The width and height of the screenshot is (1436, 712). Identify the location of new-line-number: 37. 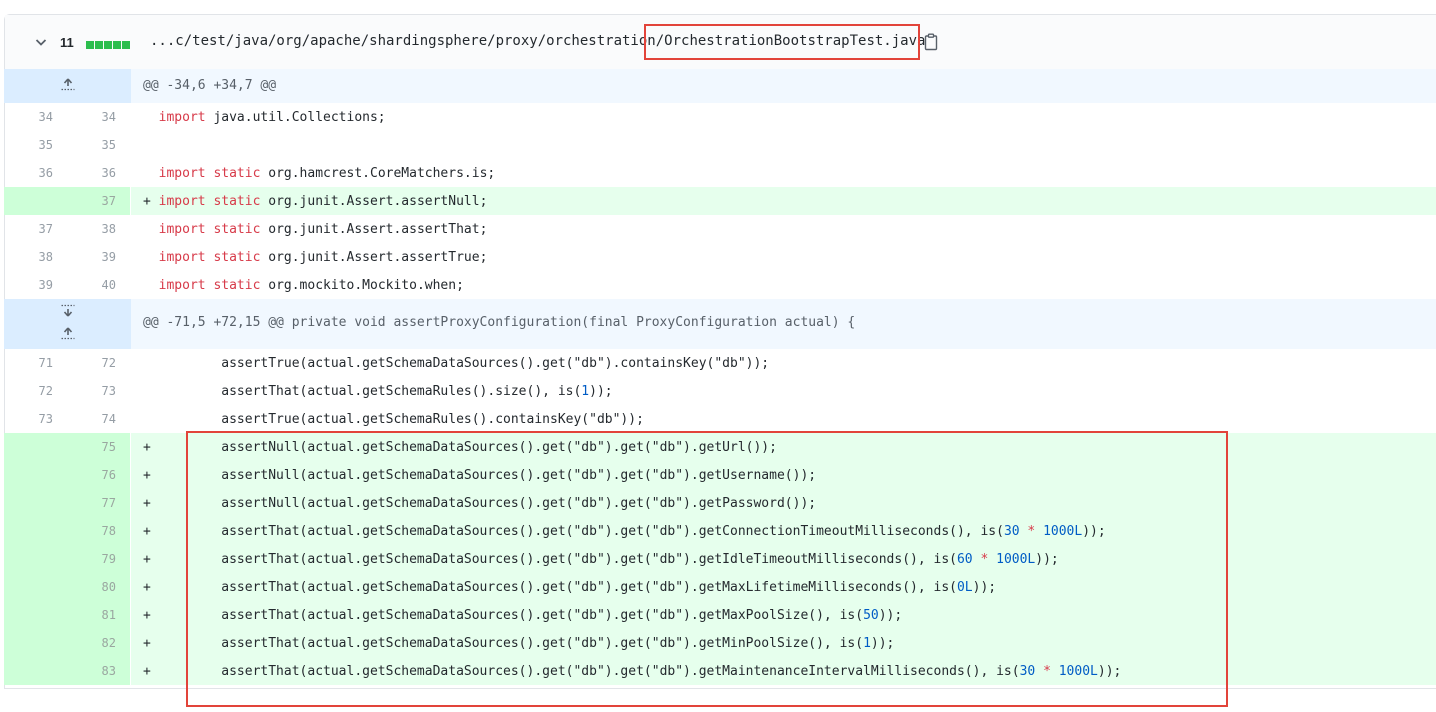
(98, 201).